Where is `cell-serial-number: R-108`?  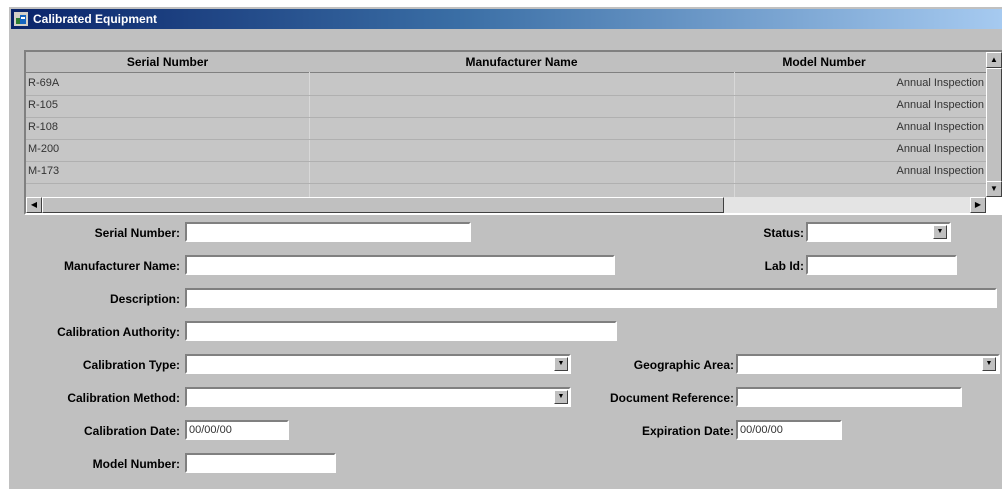 cell-serial-number: R-108 is located at coordinates (43, 127).